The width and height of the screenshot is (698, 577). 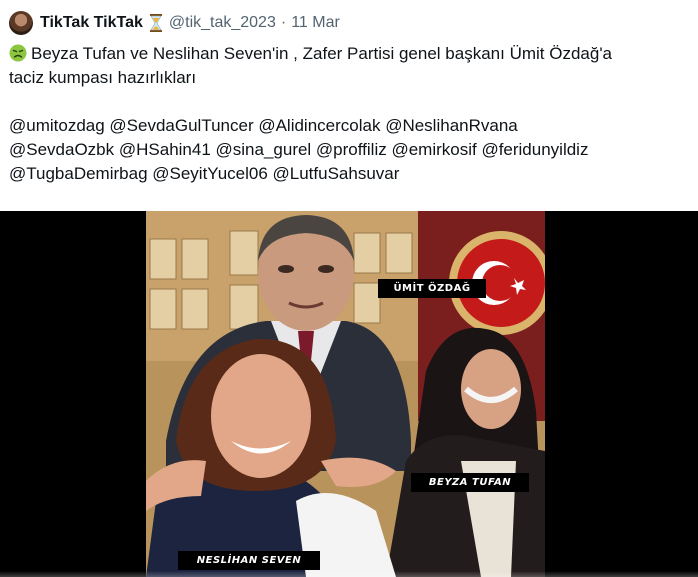 What do you see at coordinates (222, 23) in the screenshot?
I see `author-handle: @tik_tak_2023` at bounding box center [222, 23].